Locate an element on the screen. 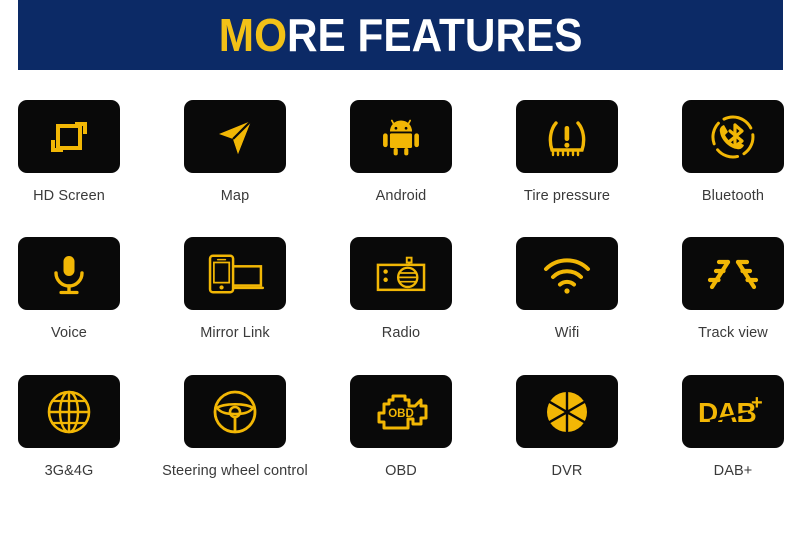 Image resolution: width=800 pixels, height=546 pixels. feature-item-track-view: Track view is located at coordinates (733, 290).